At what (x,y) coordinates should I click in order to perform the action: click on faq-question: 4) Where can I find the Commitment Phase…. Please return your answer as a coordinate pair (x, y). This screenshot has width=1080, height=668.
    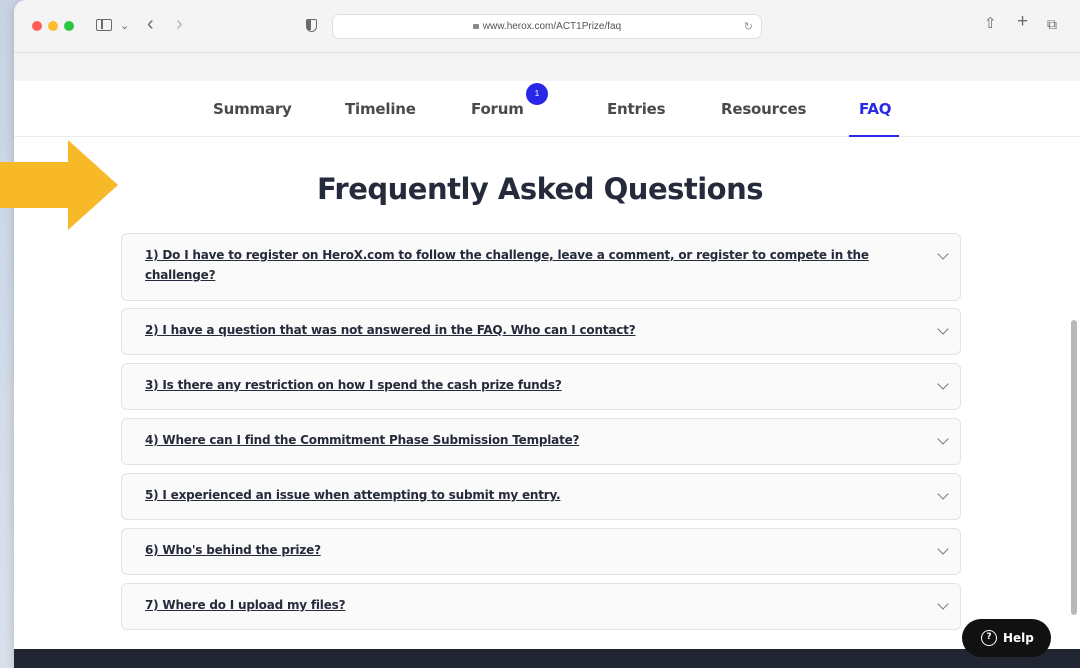
    Looking at the image, I should click on (515, 440).